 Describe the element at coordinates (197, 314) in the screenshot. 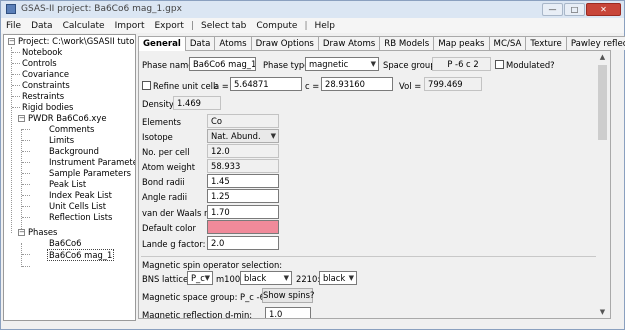

I see `mag-refl-dmin-label: Magnetic reflection d-min:` at that location.